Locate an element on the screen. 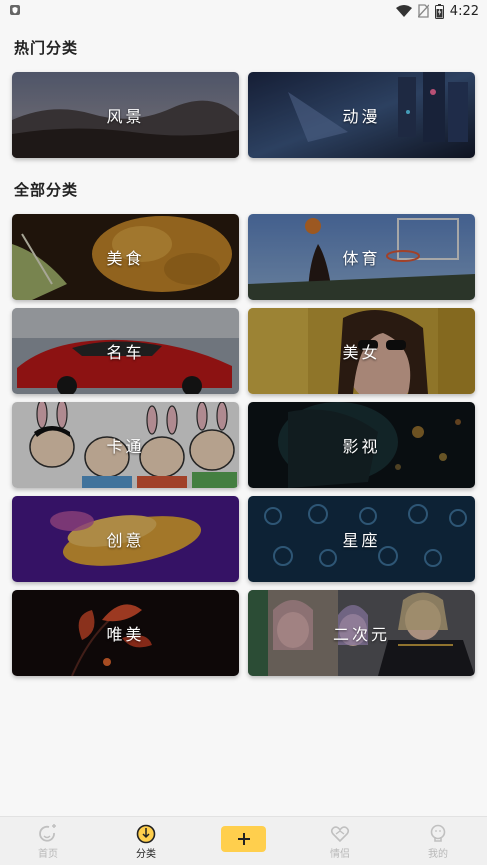 This screenshot has width=487, height=865. bottom-nav: 首页 分类 情侣 我的 is located at coordinates (243, 840).